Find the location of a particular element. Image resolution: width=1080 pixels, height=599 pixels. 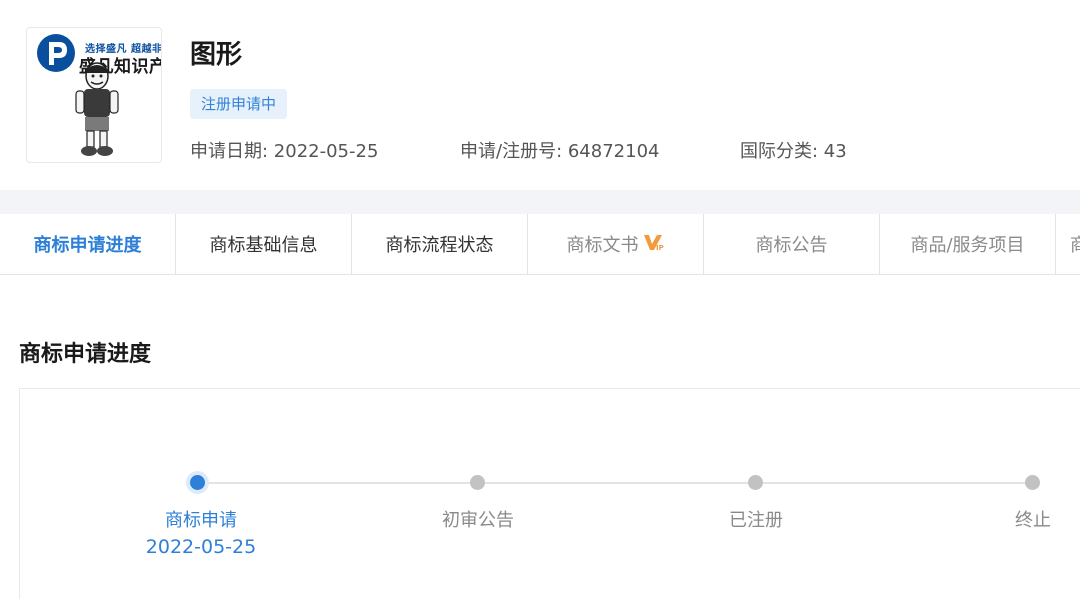

step-date-application: 2022-05-25 is located at coordinates (201, 547).